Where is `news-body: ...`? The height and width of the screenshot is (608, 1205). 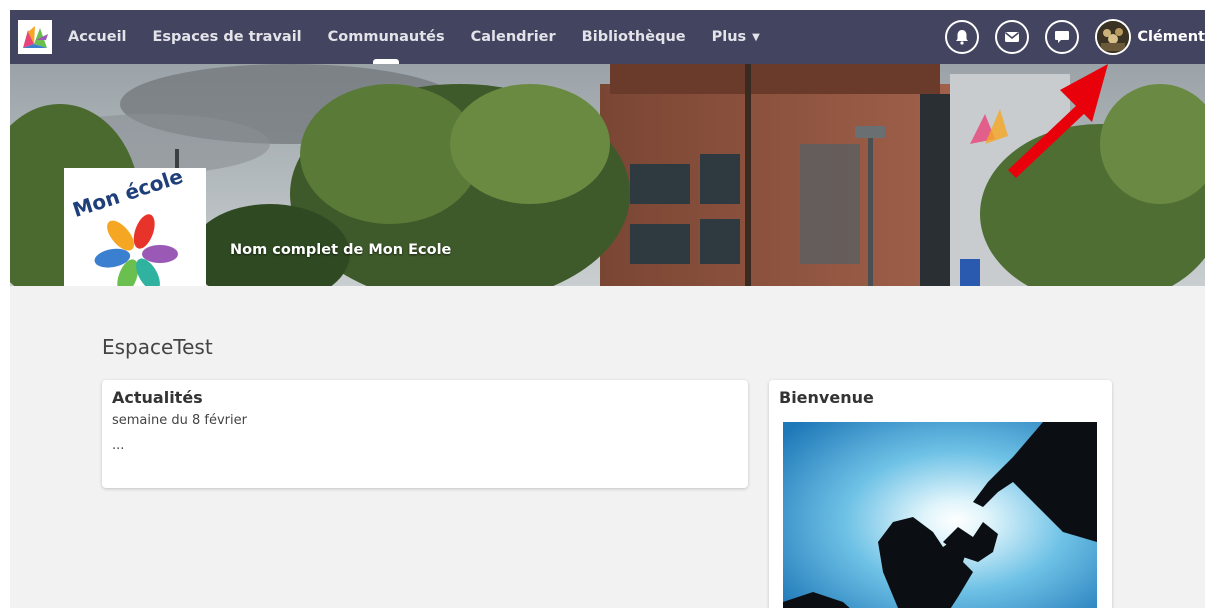
news-body: ... is located at coordinates (118, 445).